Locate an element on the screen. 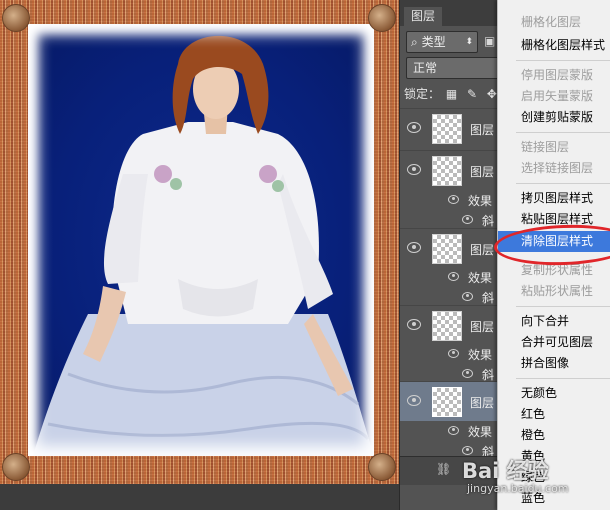 The height and width of the screenshot is (510, 610). frame-corner-ornament-top-right is located at coordinates (382, 18).